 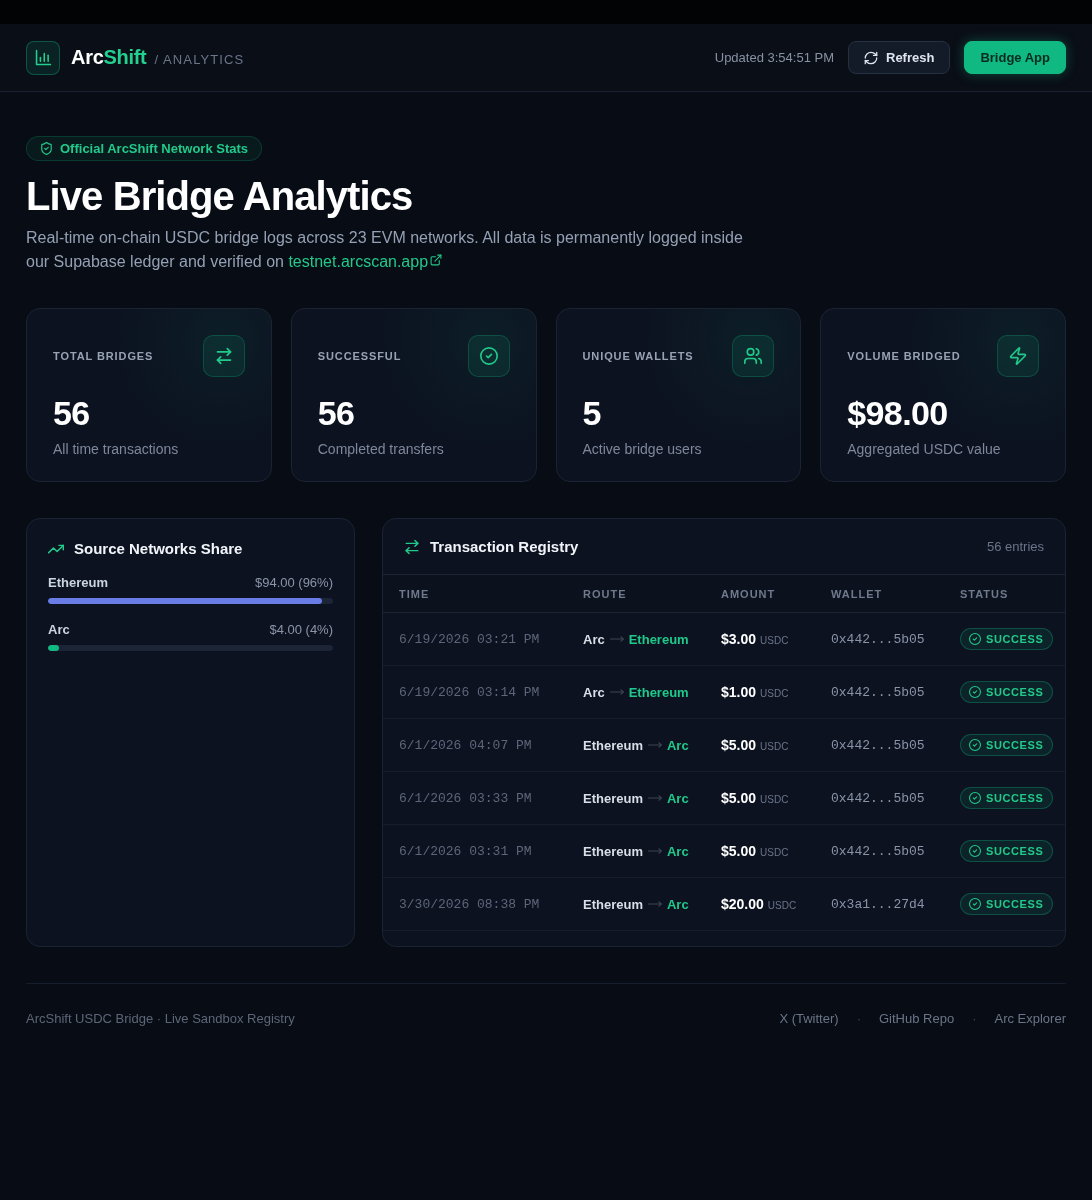 I want to click on column-header: WALLET, so click(x=857, y=593).